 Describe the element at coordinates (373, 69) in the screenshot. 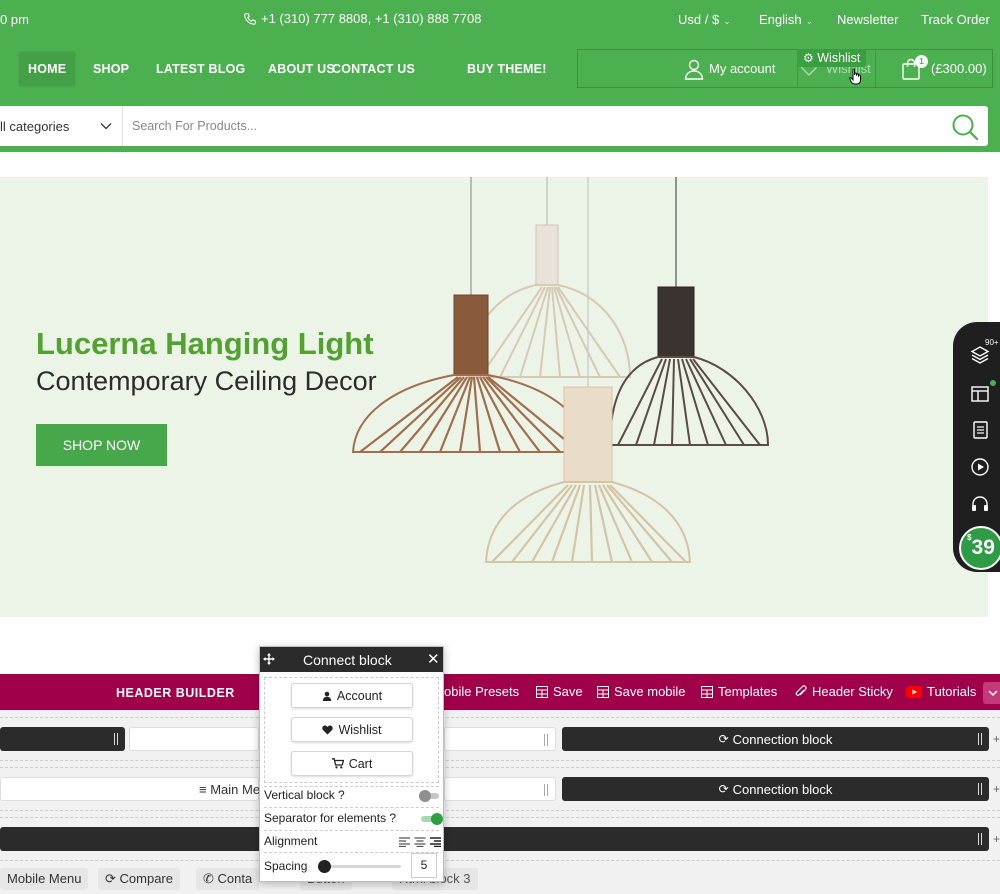

I see `nav-contact-us: CONTACT US` at that location.